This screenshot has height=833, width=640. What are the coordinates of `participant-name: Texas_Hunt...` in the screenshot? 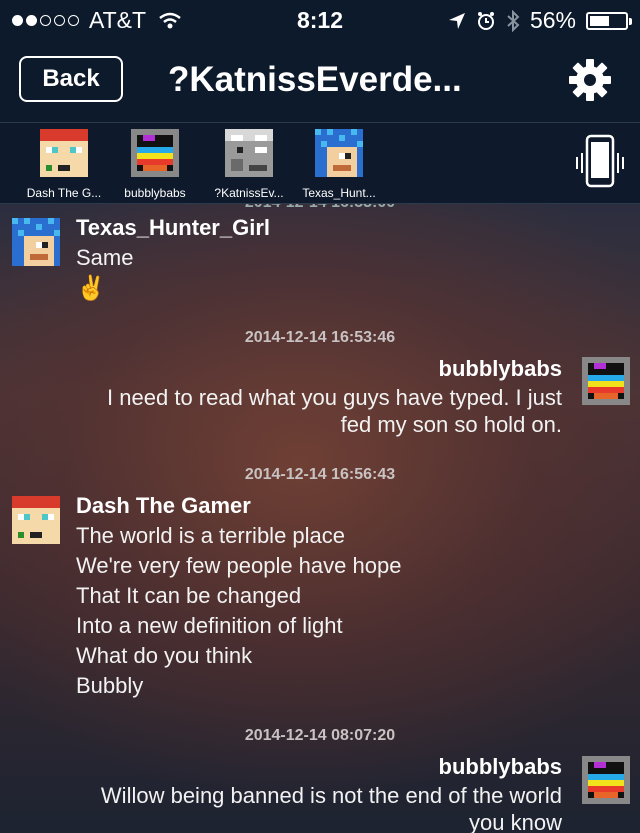 It's located at (339, 193).